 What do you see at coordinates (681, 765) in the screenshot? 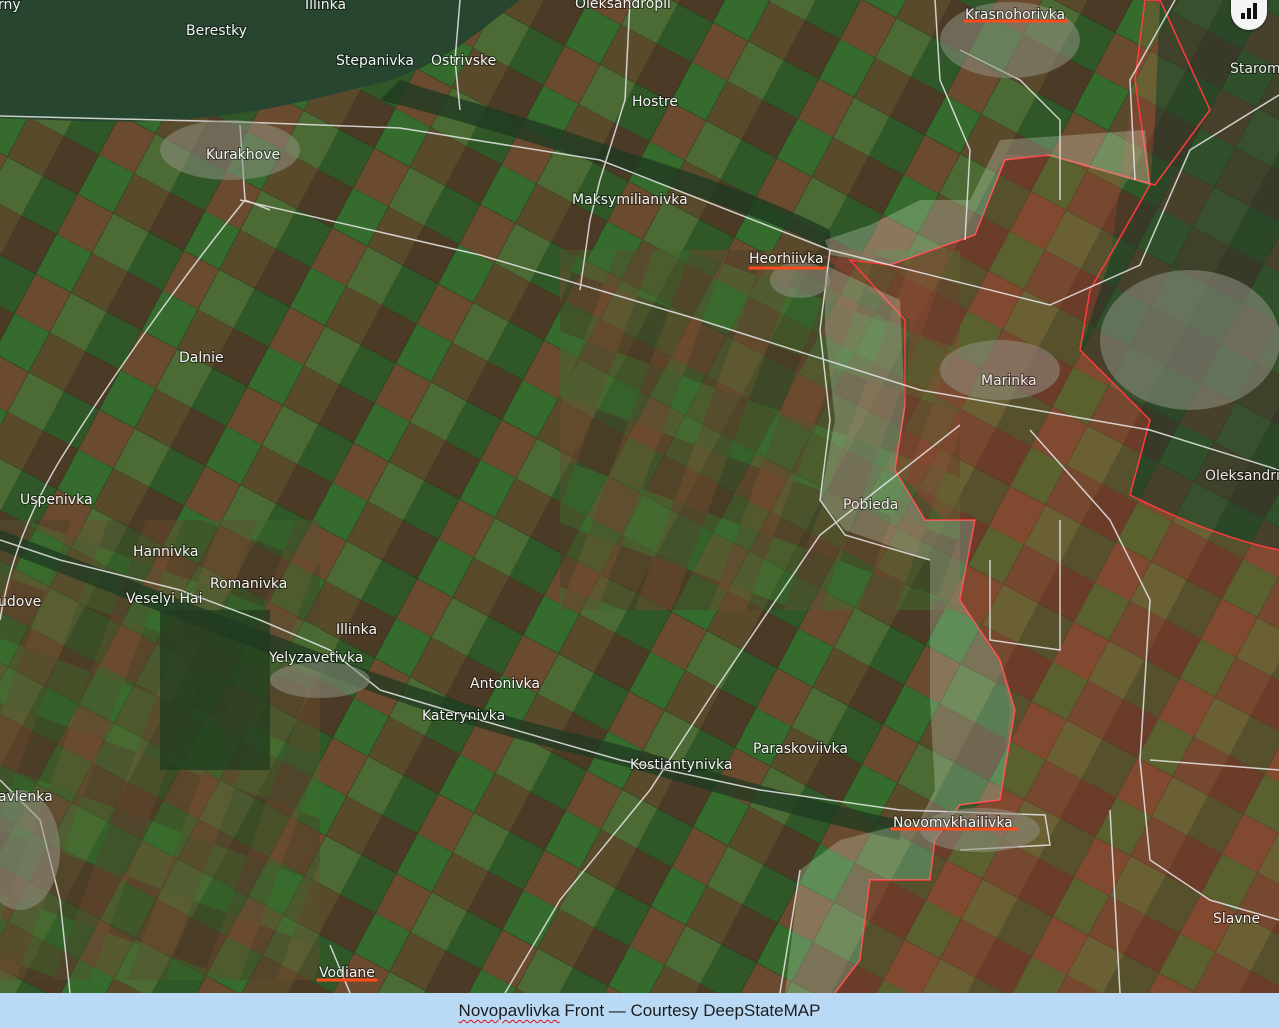
I see `town-label: Kostiantynivka` at bounding box center [681, 765].